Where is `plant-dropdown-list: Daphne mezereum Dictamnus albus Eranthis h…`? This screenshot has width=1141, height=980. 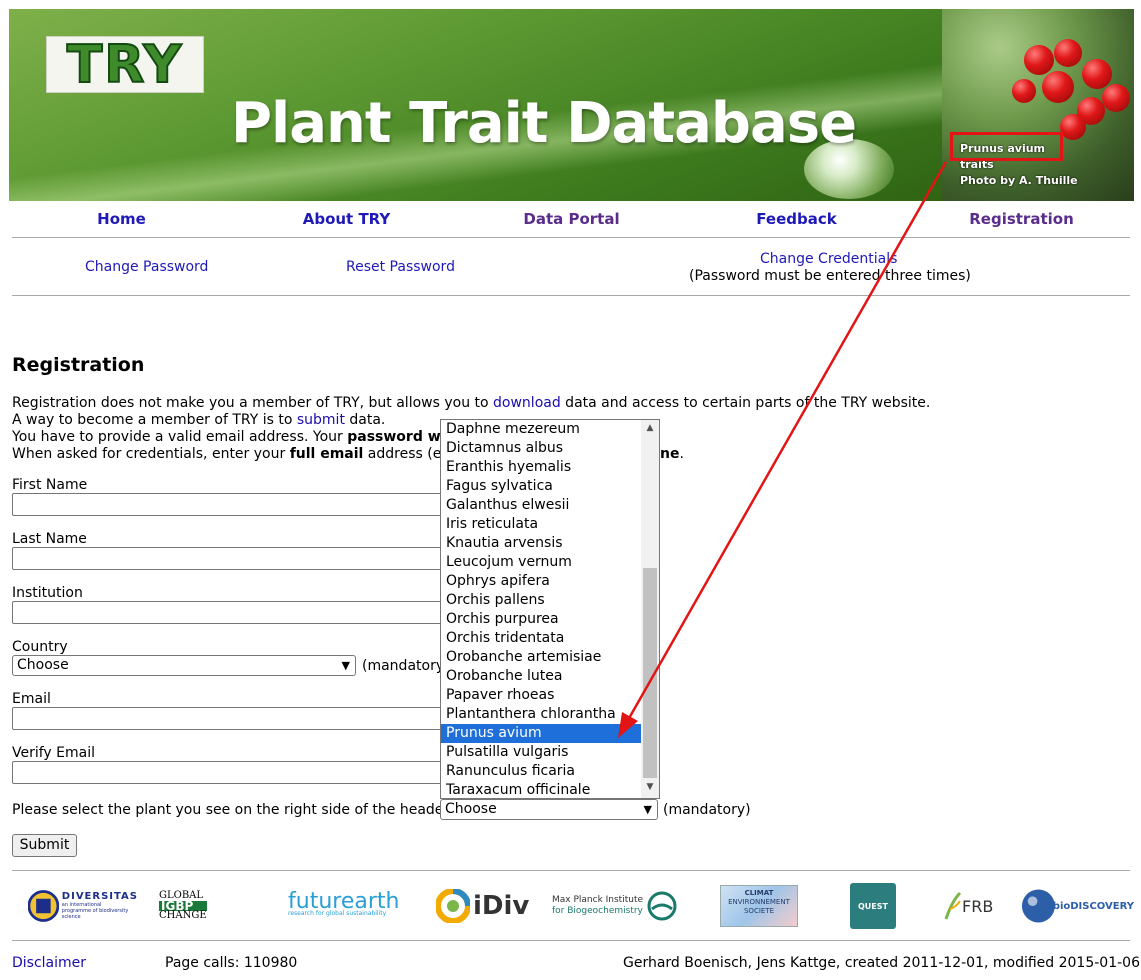
plant-dropdown-list: Daphne mezereum Dictamnus albus Eranthis h… is located at coordinates (550, 609).